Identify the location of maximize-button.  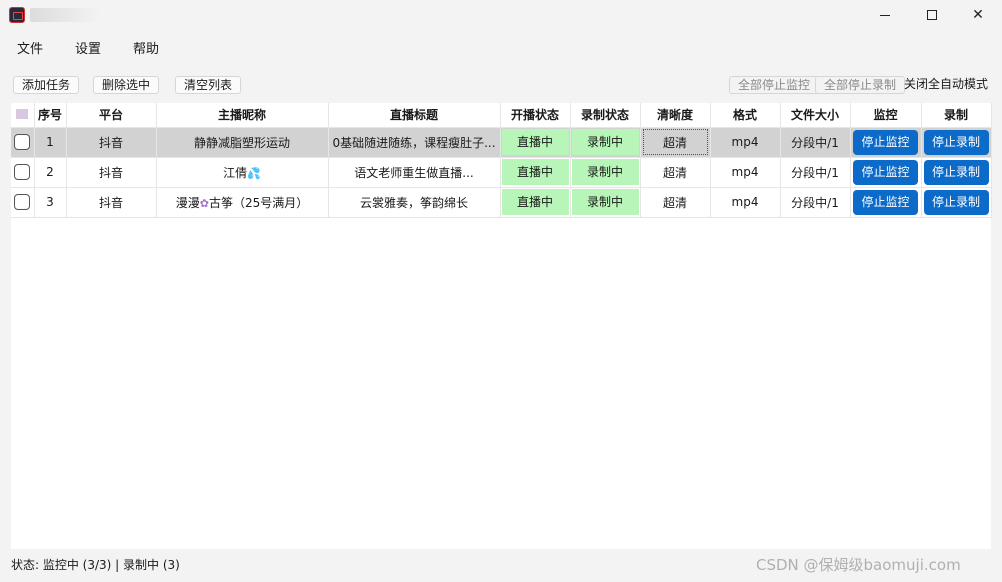
(932, 15).